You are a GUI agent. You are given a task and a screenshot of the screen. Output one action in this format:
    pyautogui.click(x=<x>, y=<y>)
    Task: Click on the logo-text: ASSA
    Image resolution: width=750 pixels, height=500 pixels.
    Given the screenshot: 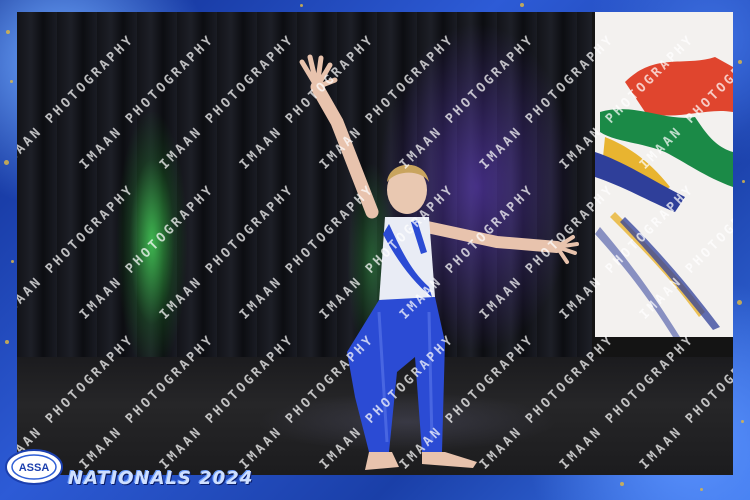 What is the action you would take?
    pyautogui.click(x=34, y=468)
    